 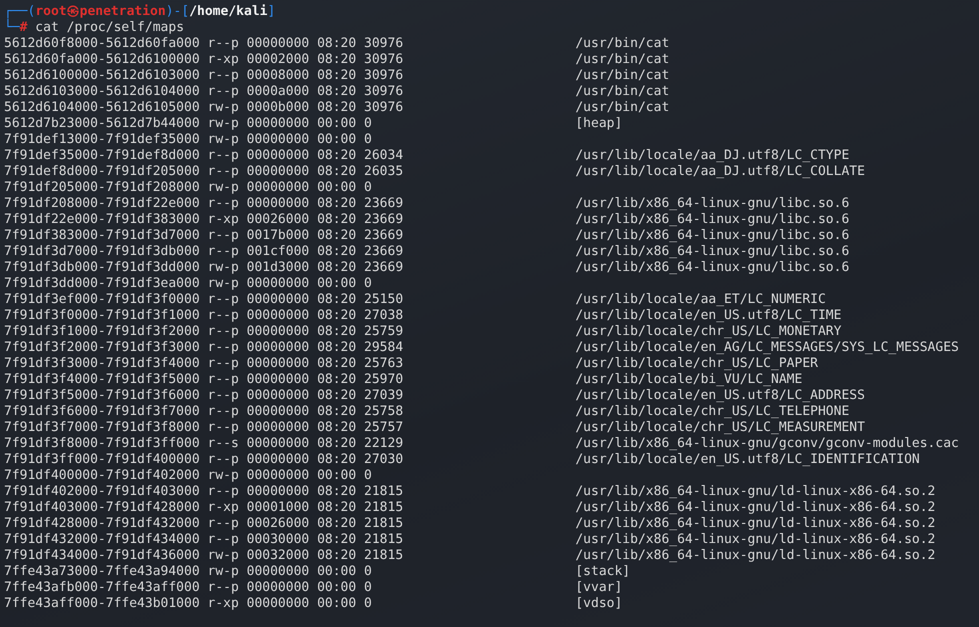 What do you see at coordinates (427, 268) in the screenshot?
I see `output-line: 7f91df3db000-7f91df3dd000 rw-p 001d3000 08:20 23669 /usr/lib/x86_64-linux-gnu/libc.so.6` at bounding box center [427, 268].